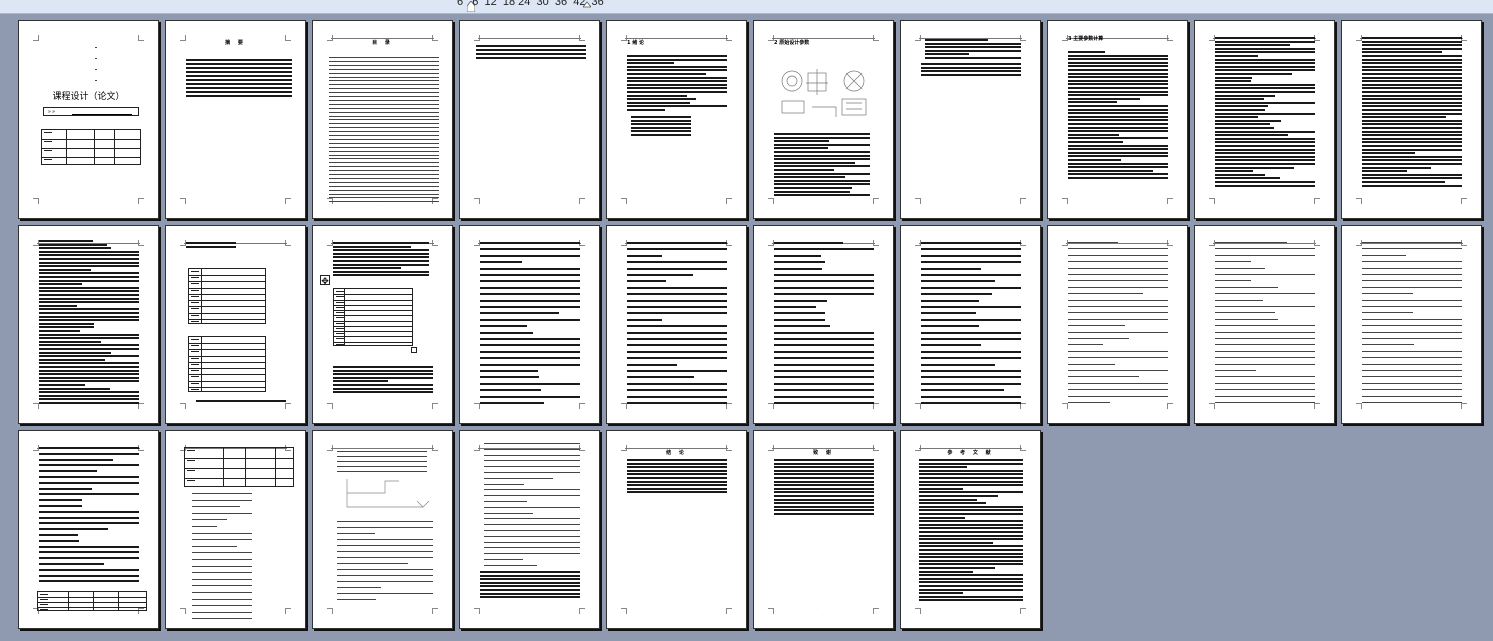  Describe the element at coordinates (373, 317) in the screenshot. I see `parameter-table-c` at that location.